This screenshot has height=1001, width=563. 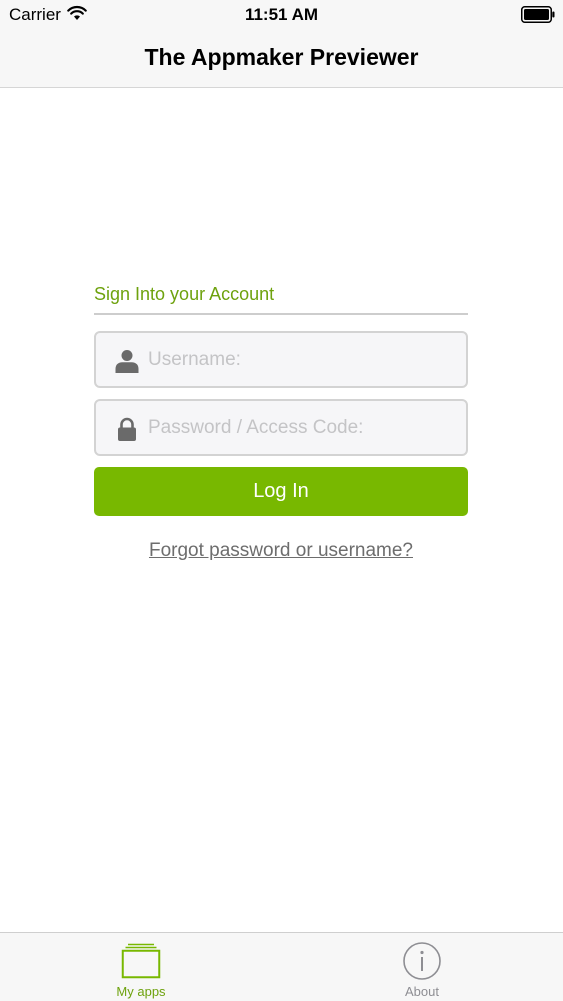 I want to click on status-time: 11:51 AM, so click(x=281, y=14).